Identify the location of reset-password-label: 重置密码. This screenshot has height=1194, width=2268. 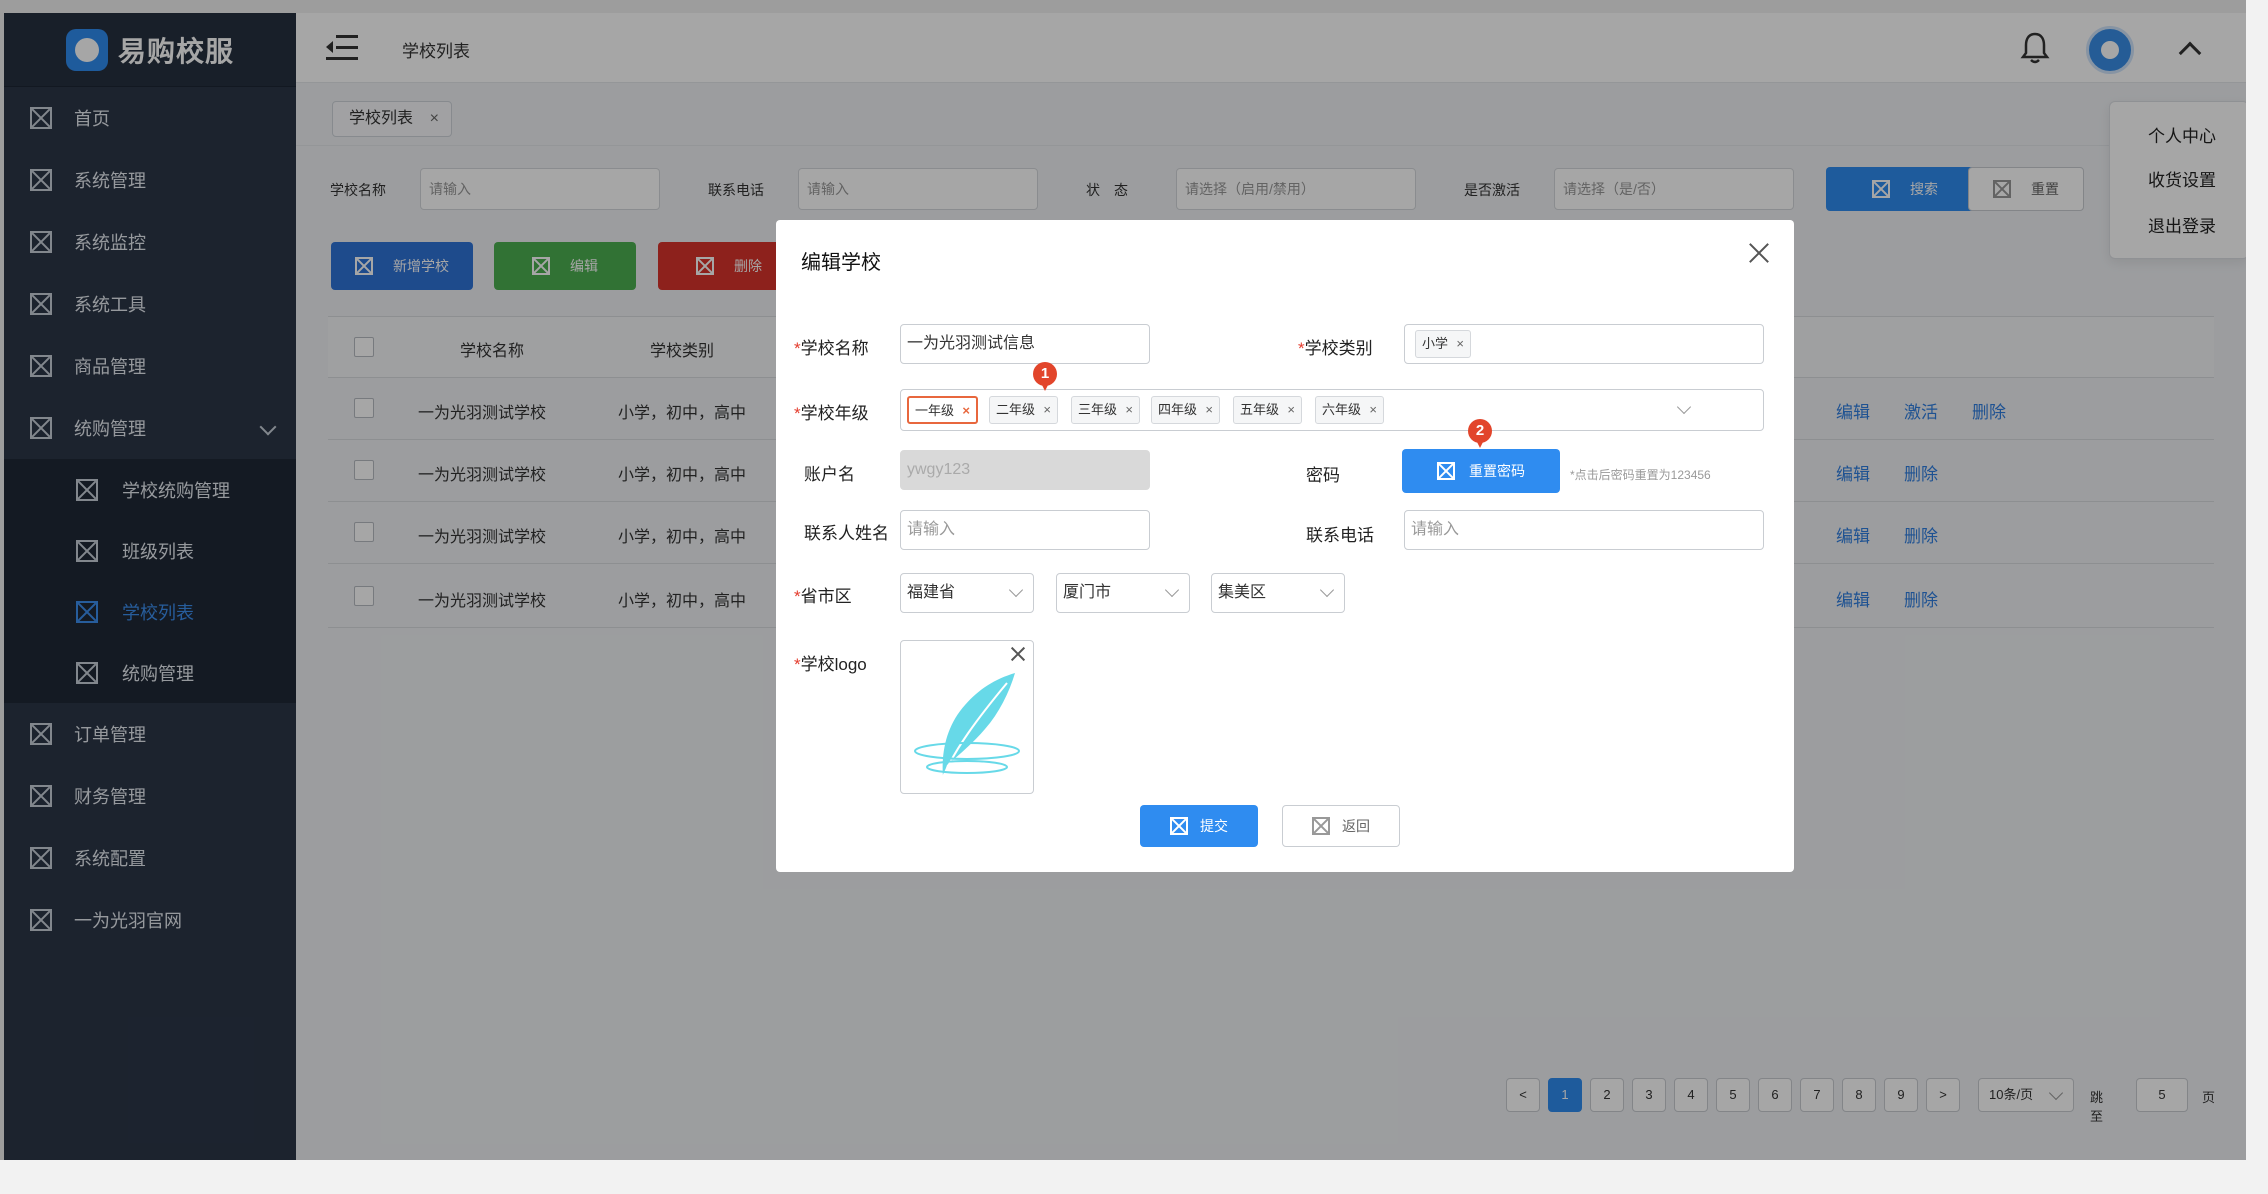
(1497, 471).